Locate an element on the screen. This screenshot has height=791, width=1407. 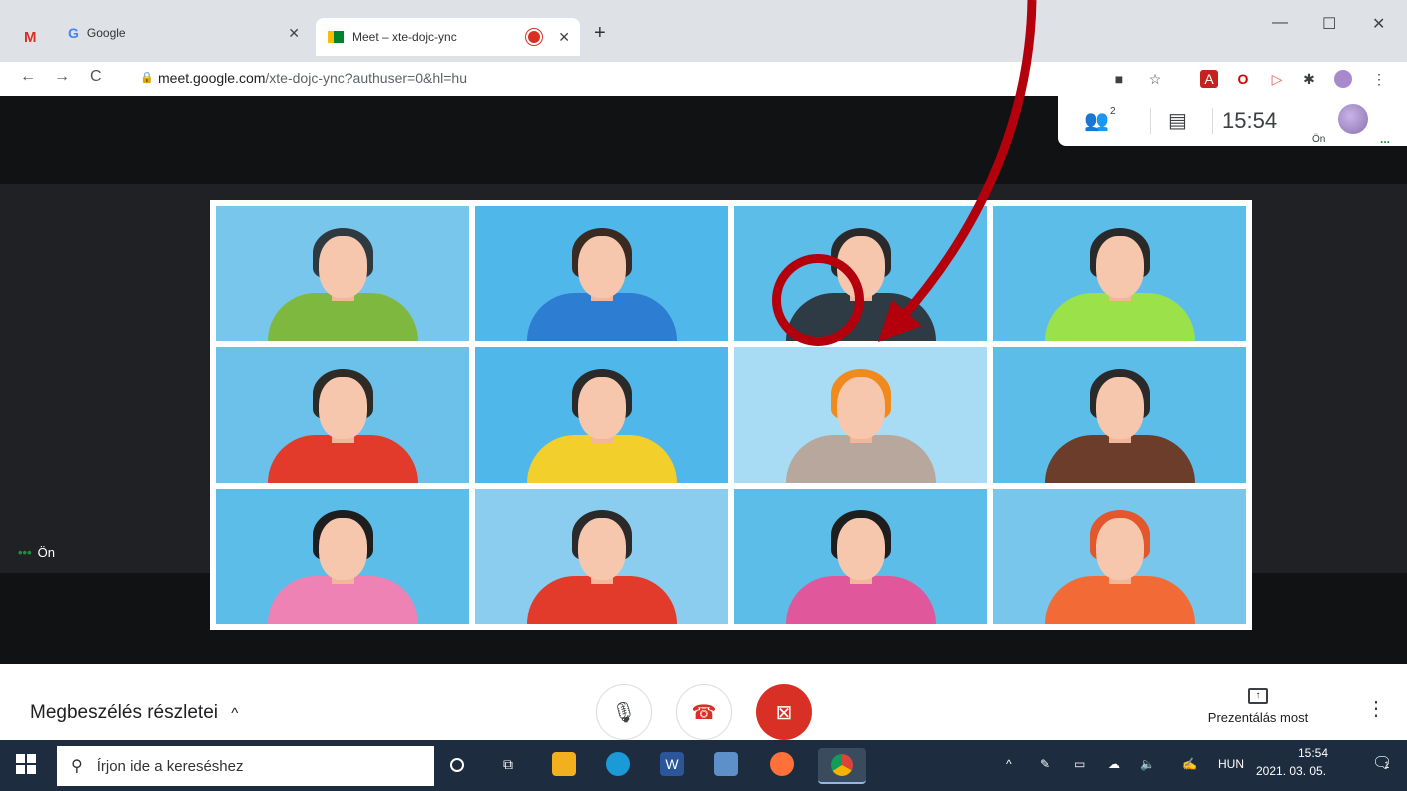
file-explorer-icon is located at coordinates (564, 764).